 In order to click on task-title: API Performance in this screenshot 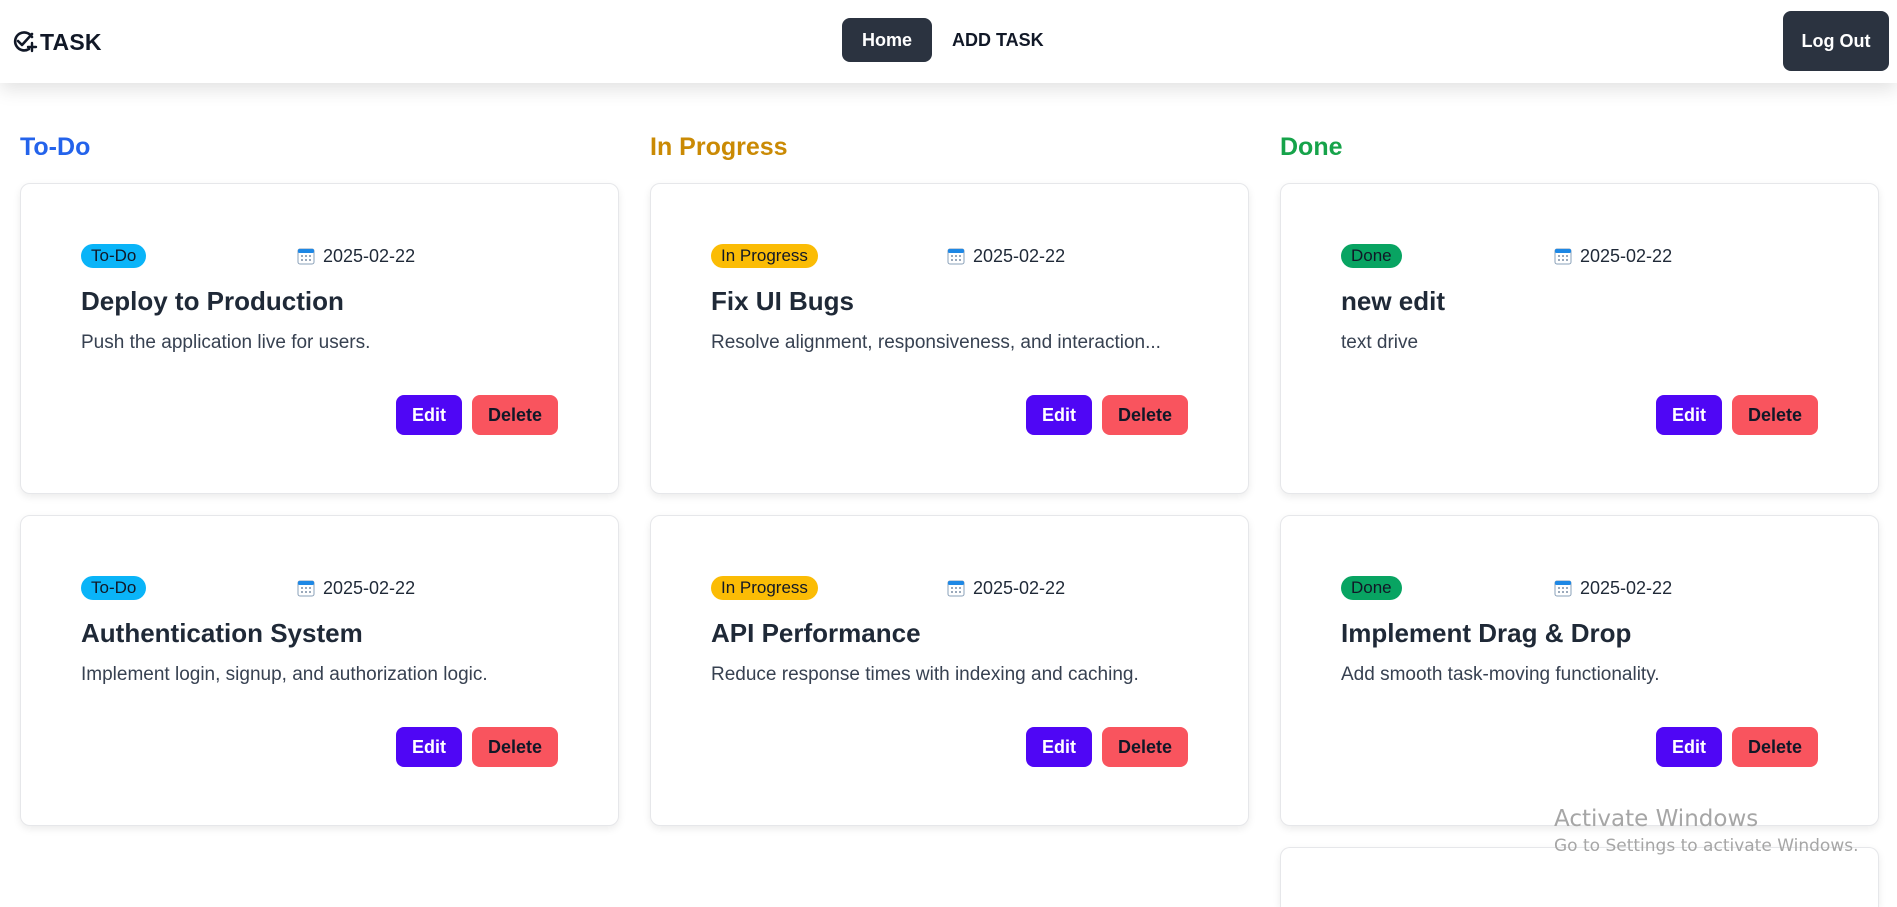, I will do `click(816, 633)`.